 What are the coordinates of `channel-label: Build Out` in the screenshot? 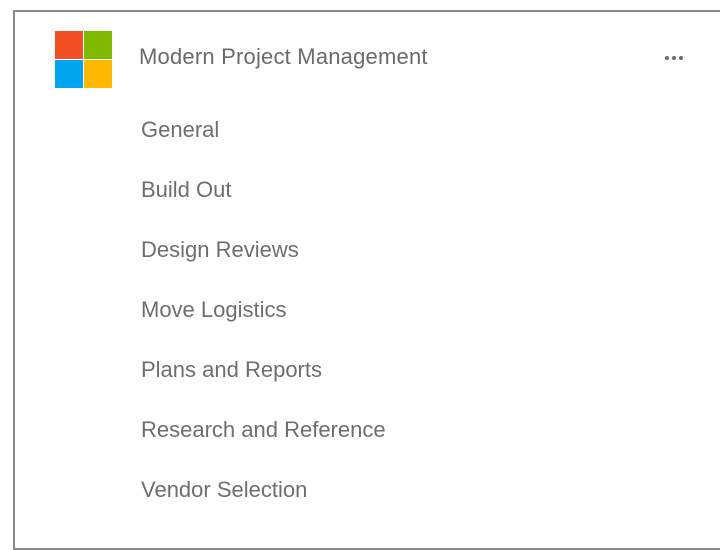 It's located at (186, 189).